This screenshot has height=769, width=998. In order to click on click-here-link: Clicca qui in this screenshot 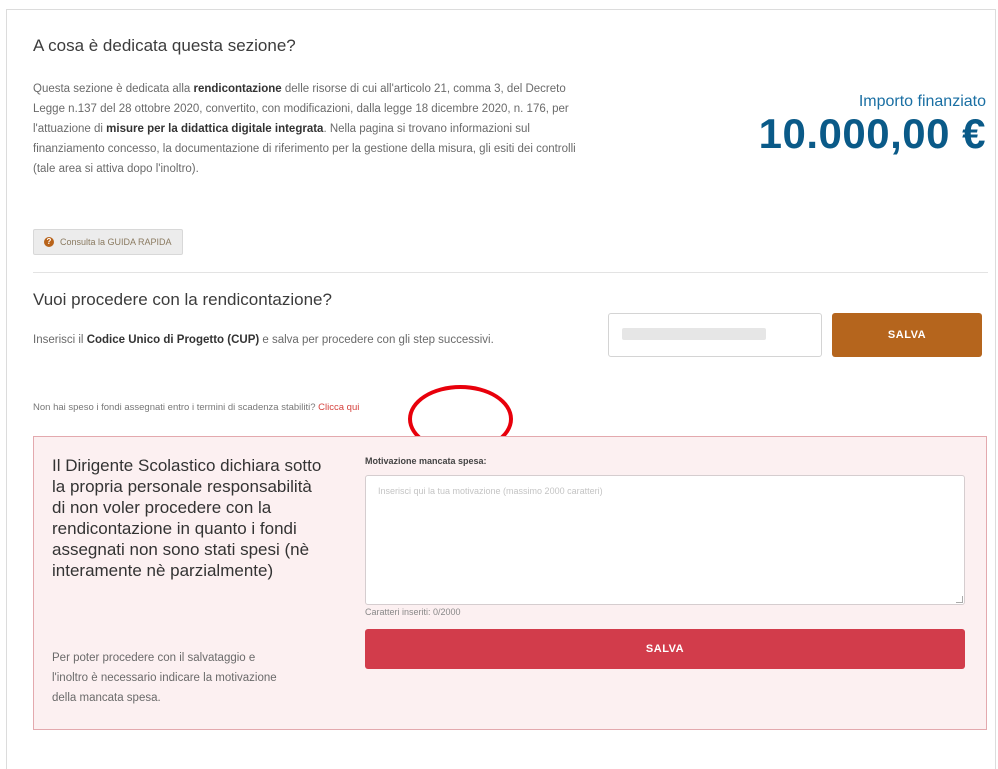, I will do `click(338, 407)`.